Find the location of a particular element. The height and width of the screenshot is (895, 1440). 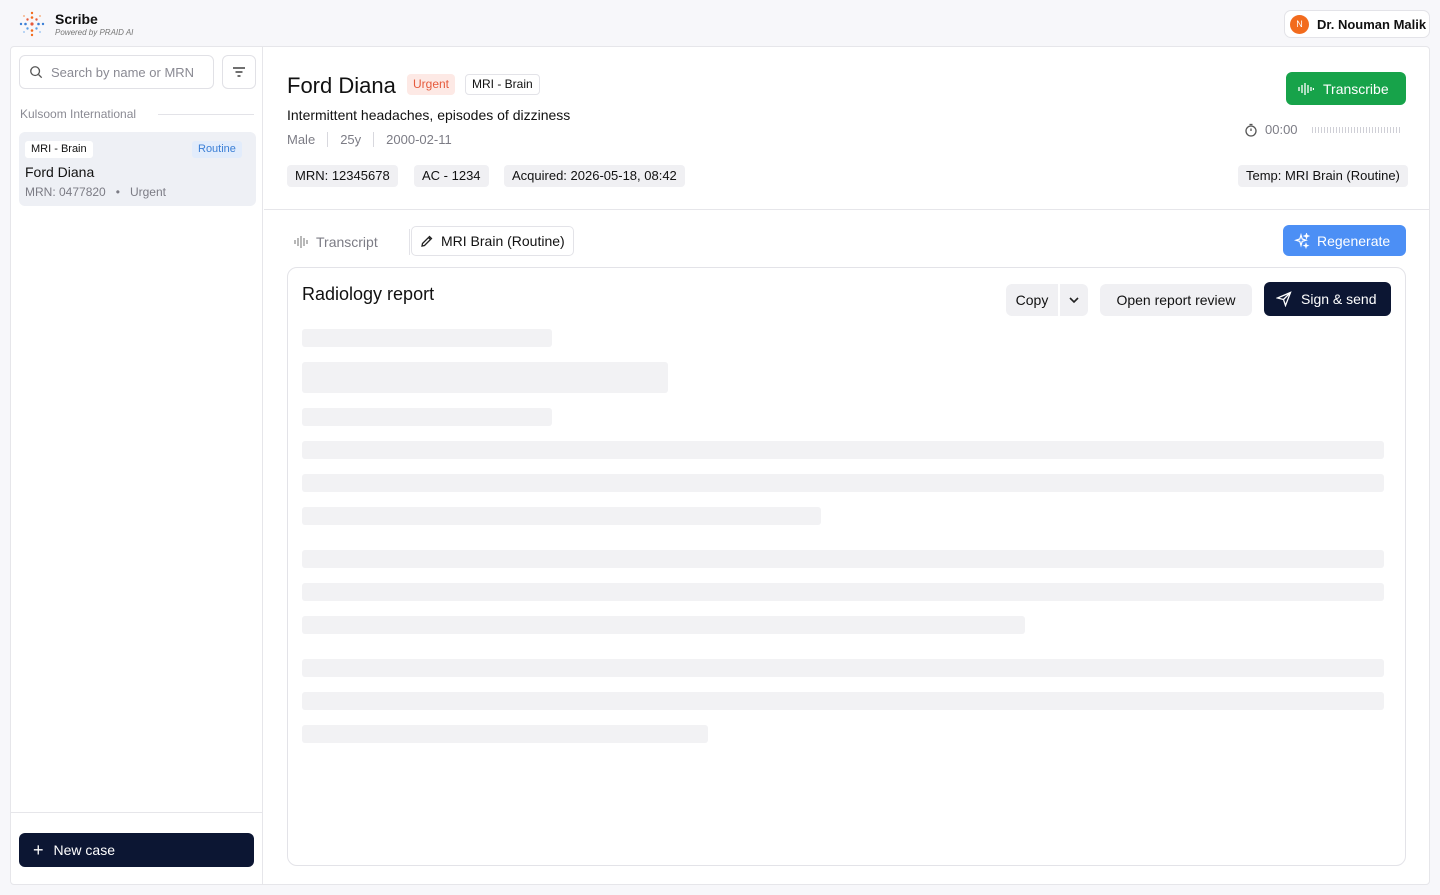

filter-button is located at coordinates (239, 72).